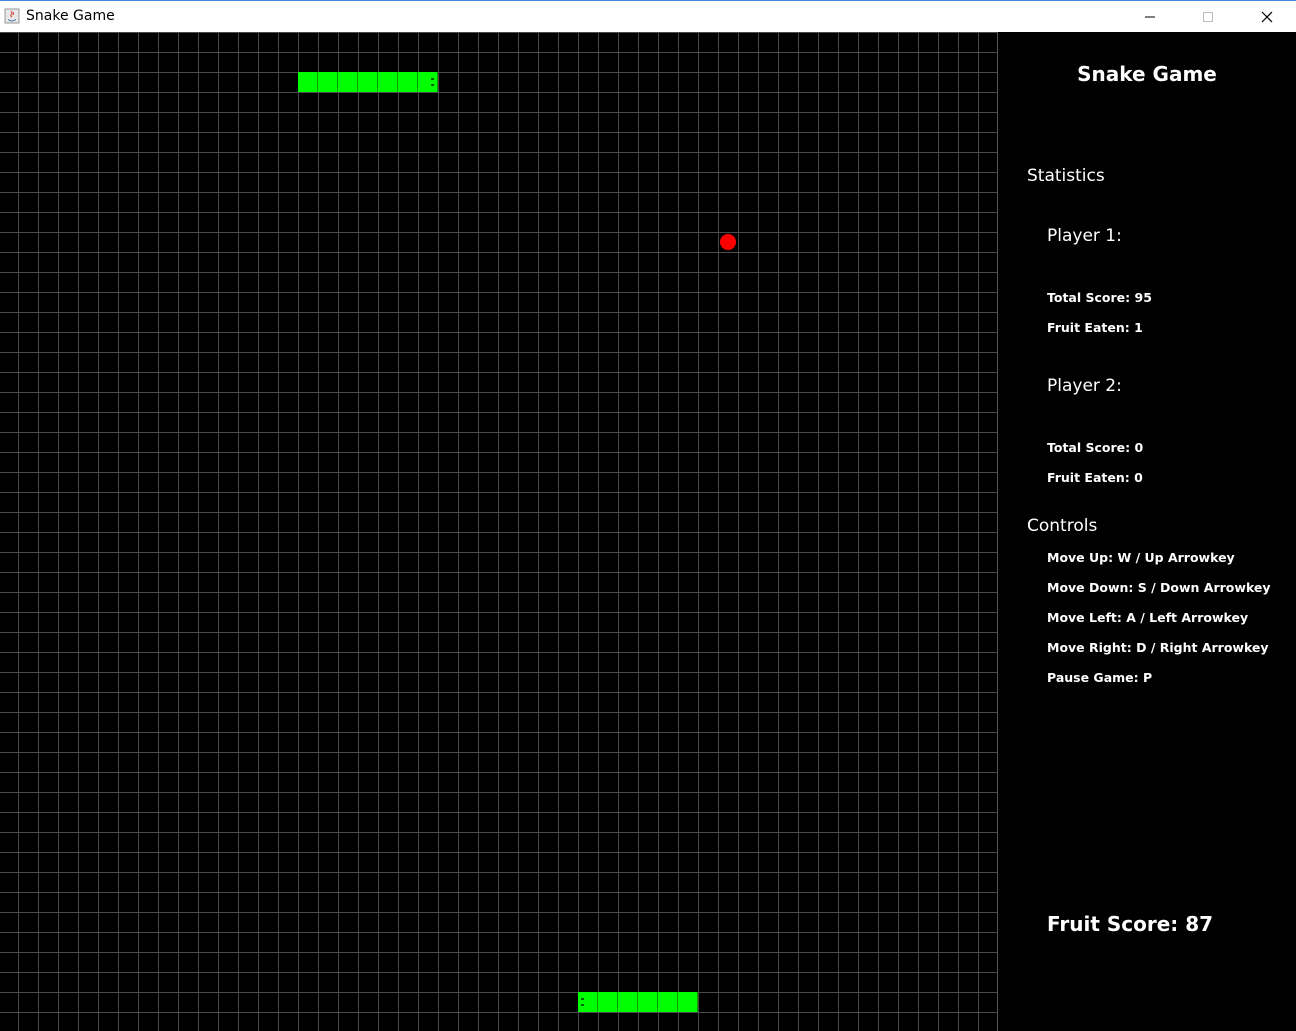 The height and width of the screenshot is (1031, 1296). What do you see at coordinates (12, 16) in the screenshot?
I see `java-icon` at bounding box center [12, 16].